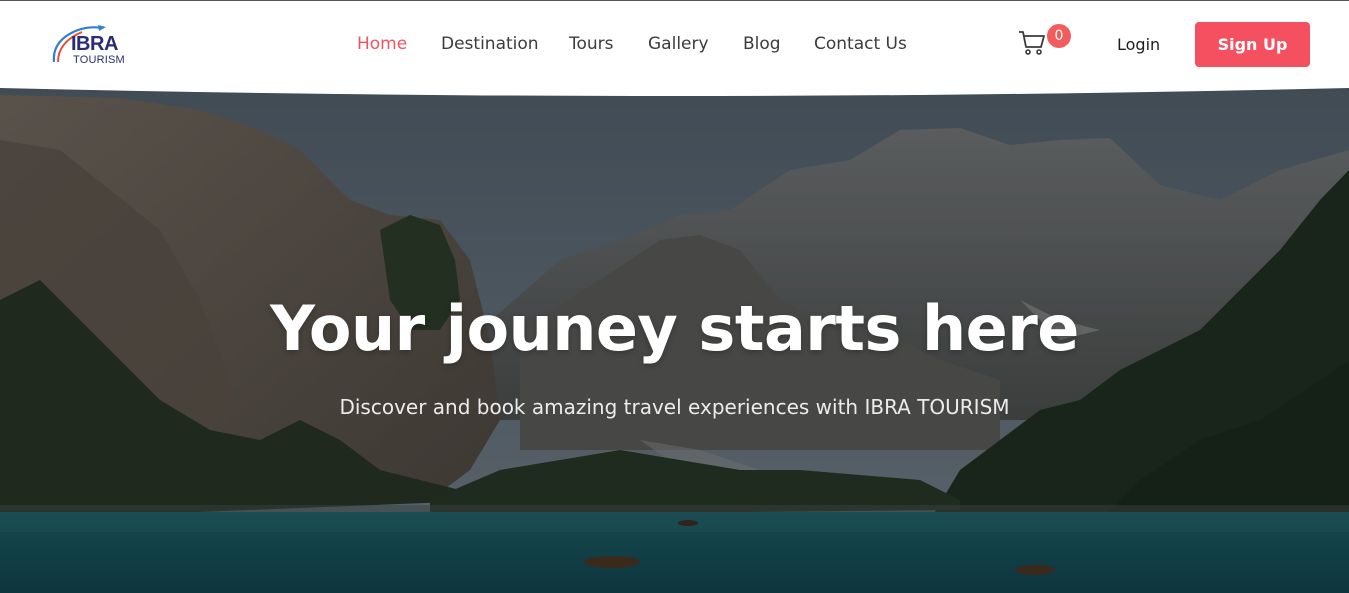 This screenshot has height=593, width=1349. What do you see at coordinates (490, 44) in the screenshot?
I see `nav-item-destination: Destination` at bounding box center [490, 44].